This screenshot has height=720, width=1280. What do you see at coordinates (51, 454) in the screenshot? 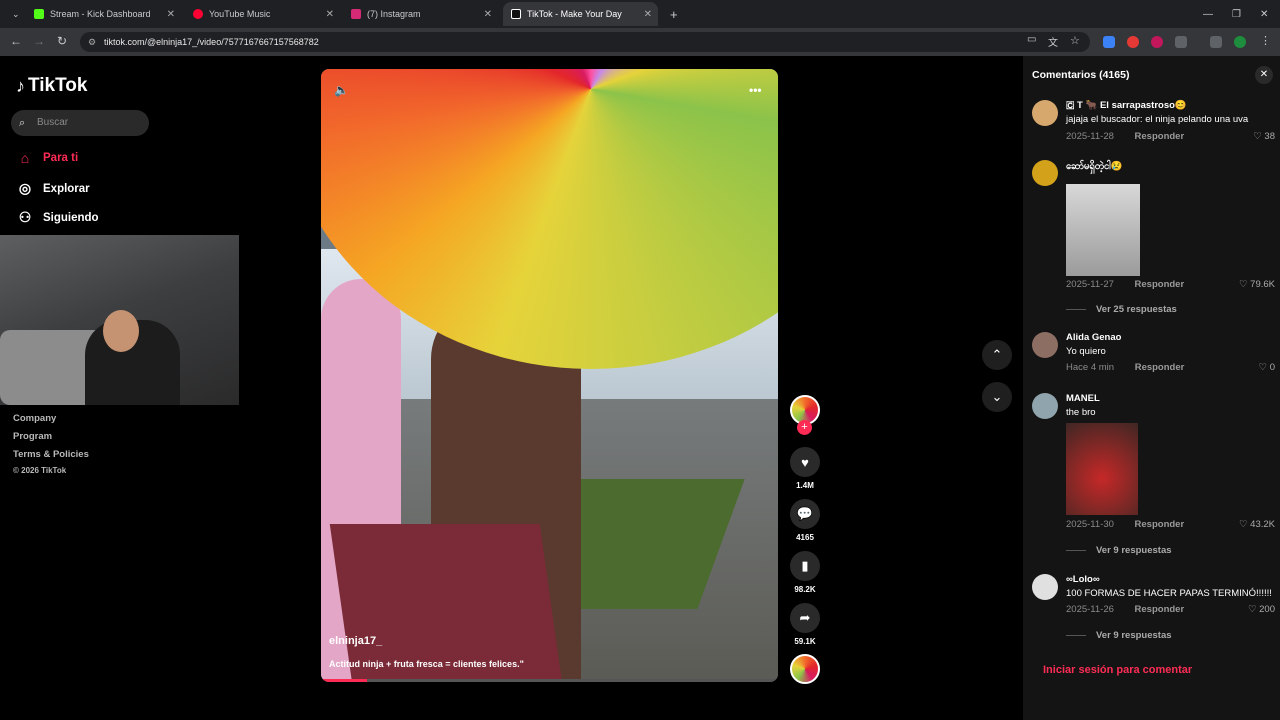
I see `footer-terms-link: Terms & Policies` at bounding box center [51, 454].